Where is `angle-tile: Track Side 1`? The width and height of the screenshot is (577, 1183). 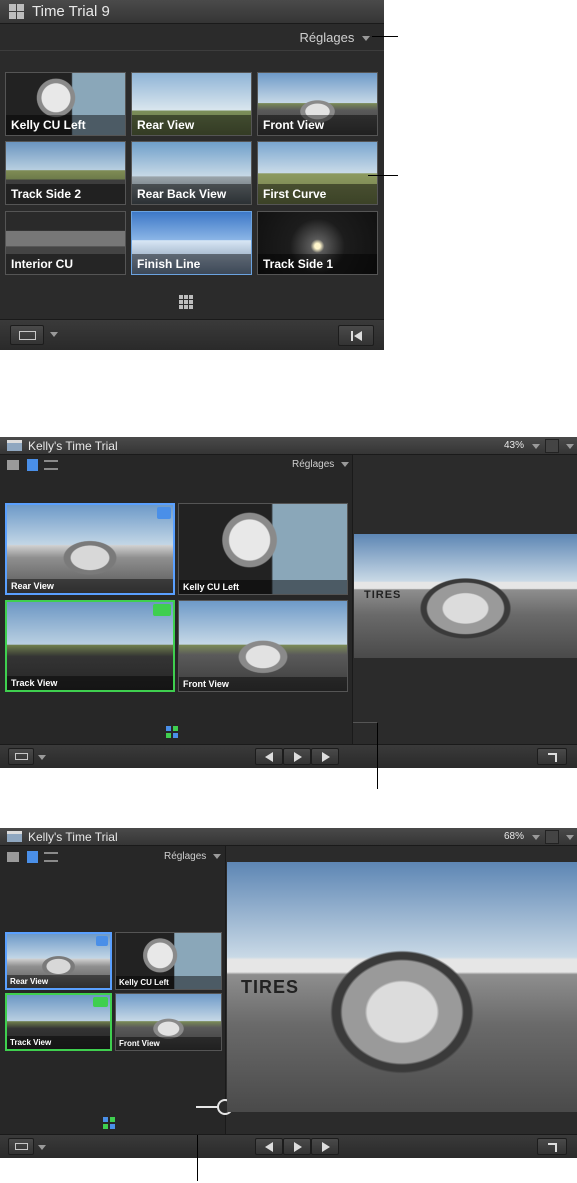 angle-tile: Track Side 1 is located at coordinates (317, 243).